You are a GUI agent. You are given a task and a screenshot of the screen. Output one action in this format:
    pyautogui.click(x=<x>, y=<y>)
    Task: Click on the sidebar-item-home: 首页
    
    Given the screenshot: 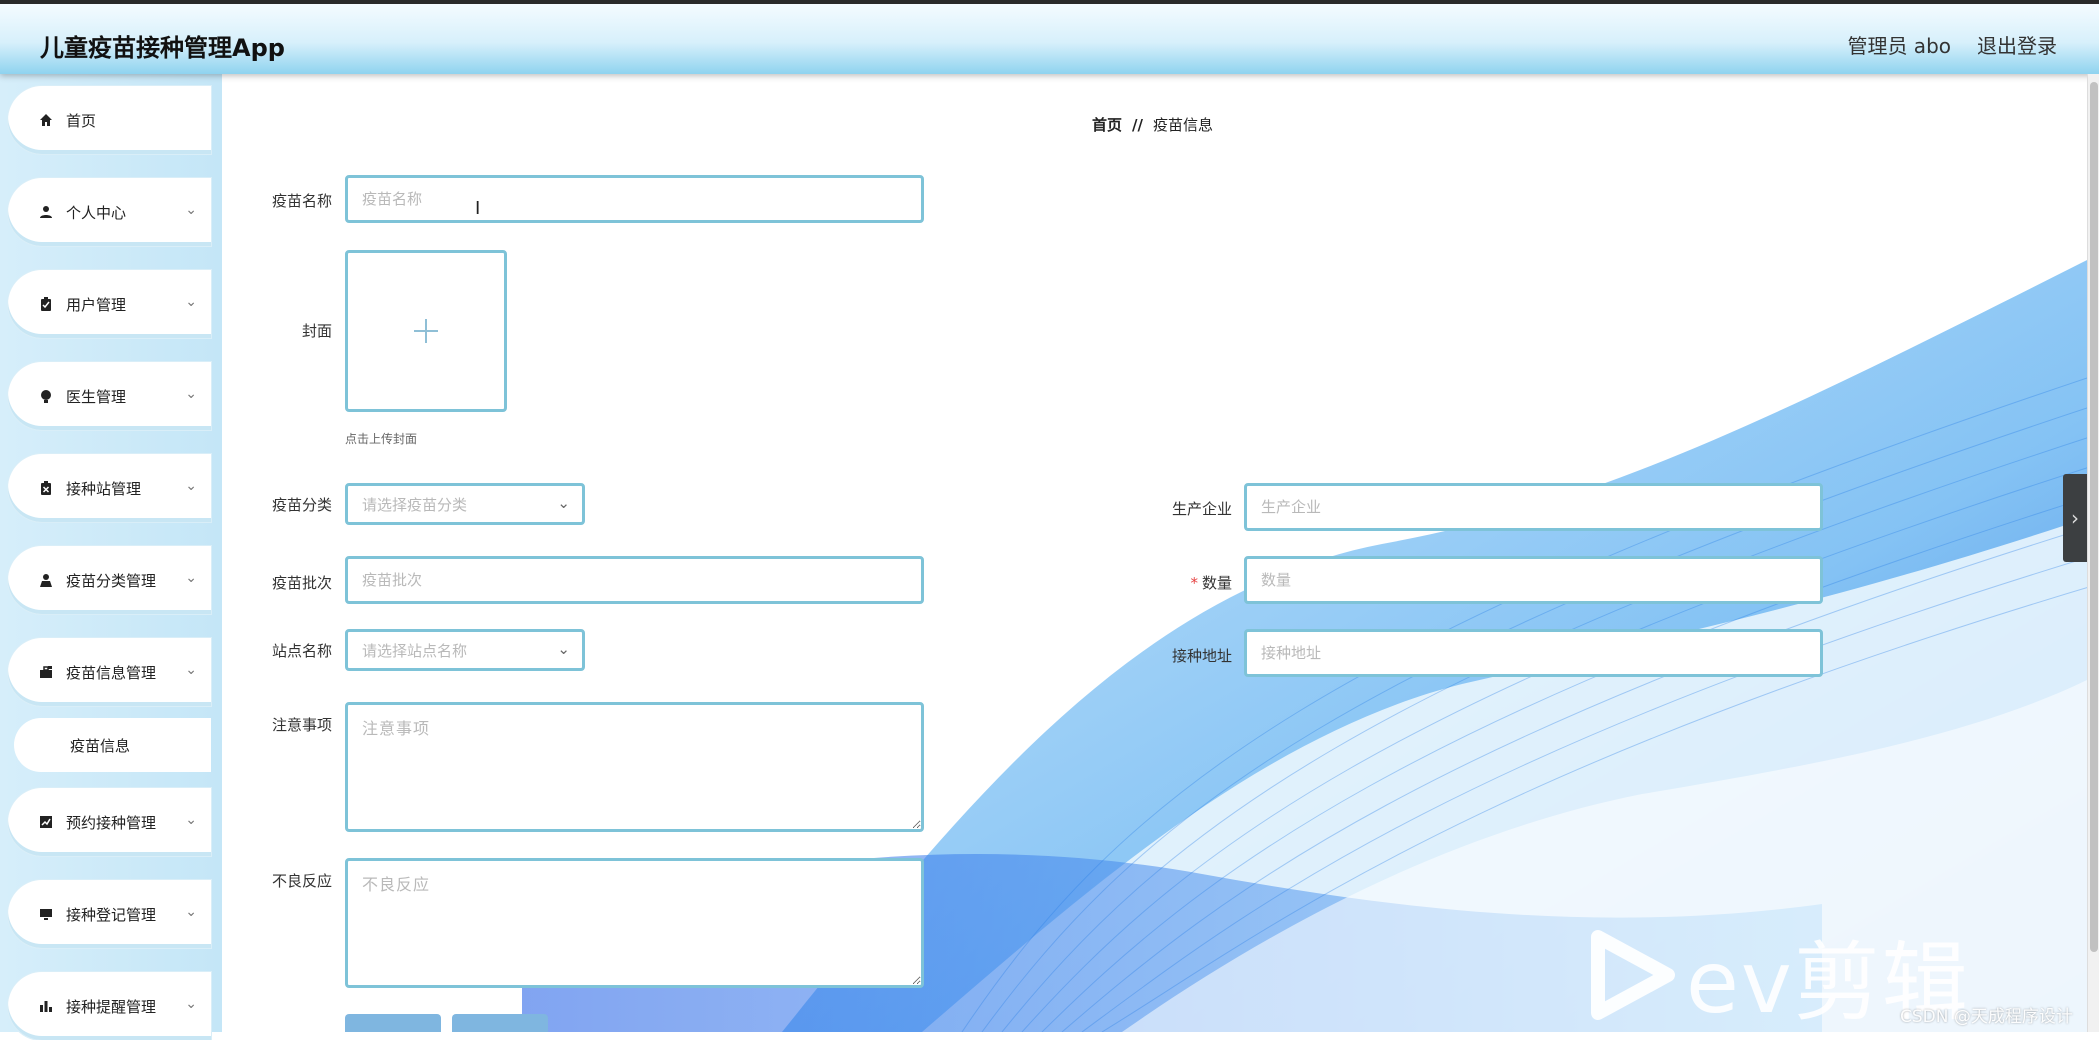 What is the action you would take?
    pyautogui.click(x=109, y=120)
    